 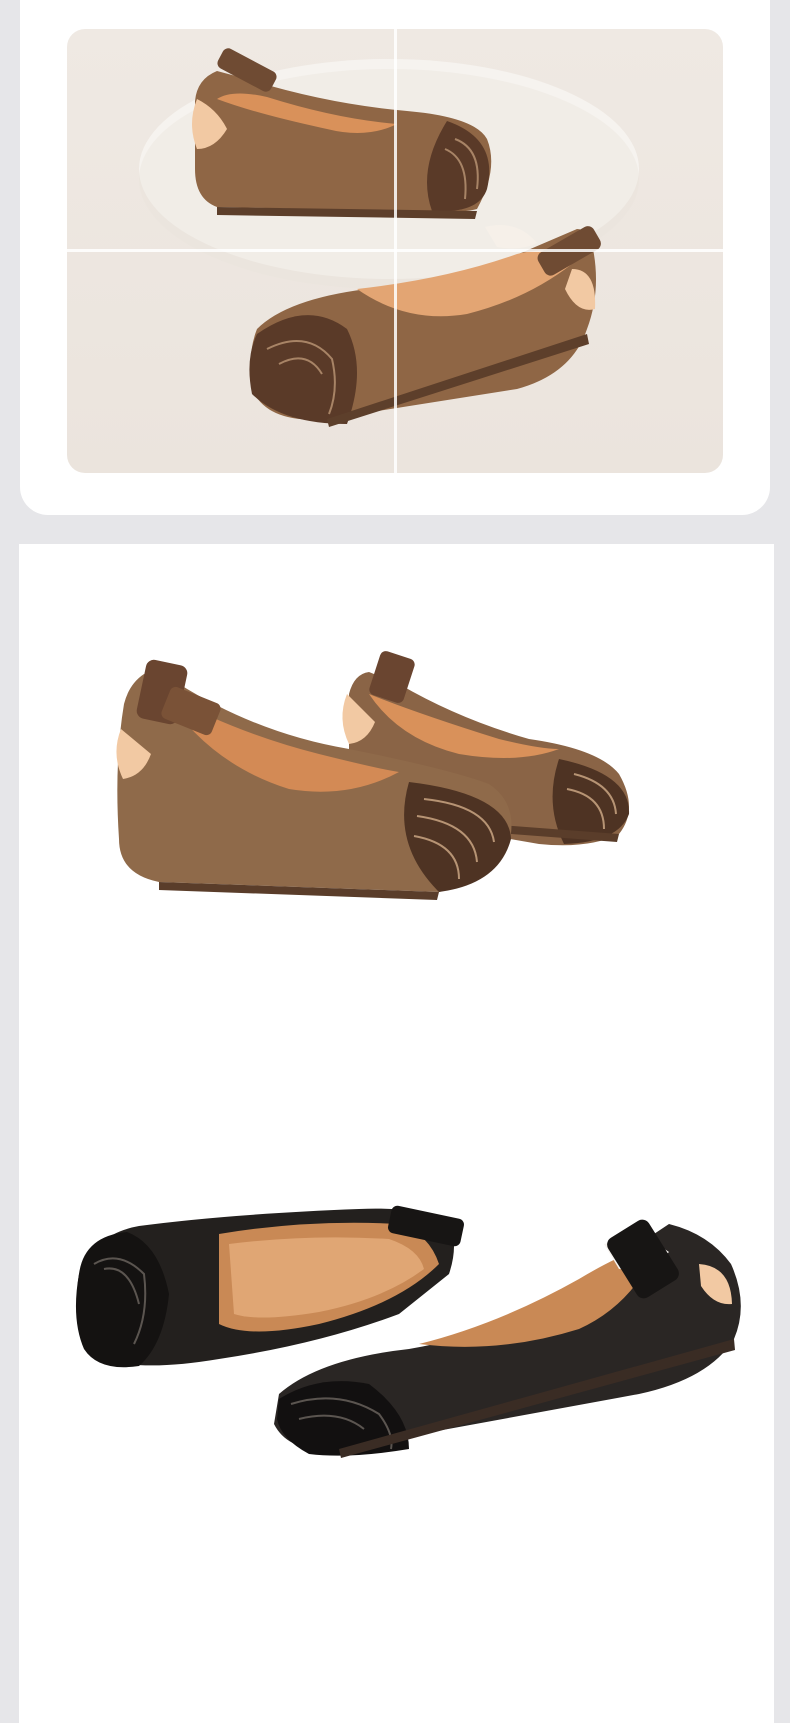 What do you see at coordinates (373, 775) in the screenshot?
I see `brown-shoe-pair-photo-icon` at bounding box center [373, 775].